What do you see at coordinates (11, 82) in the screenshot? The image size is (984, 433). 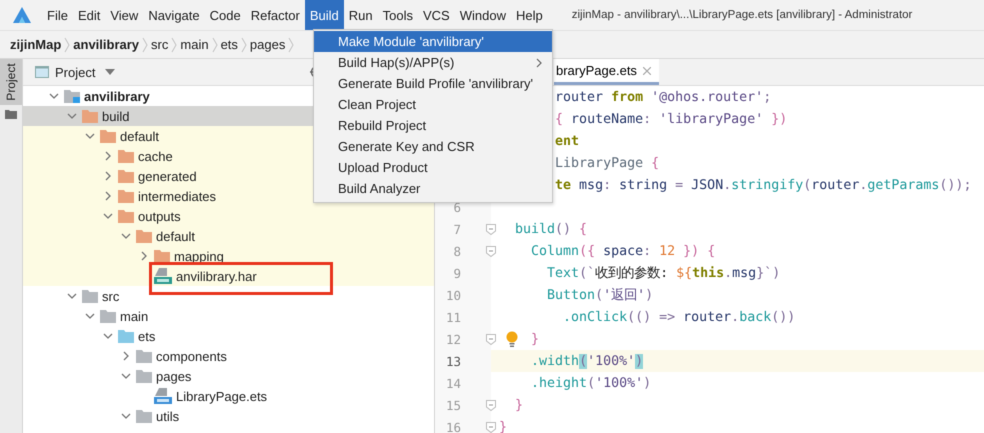 I see `side-tab: Project` at bounding box center [11, 82].